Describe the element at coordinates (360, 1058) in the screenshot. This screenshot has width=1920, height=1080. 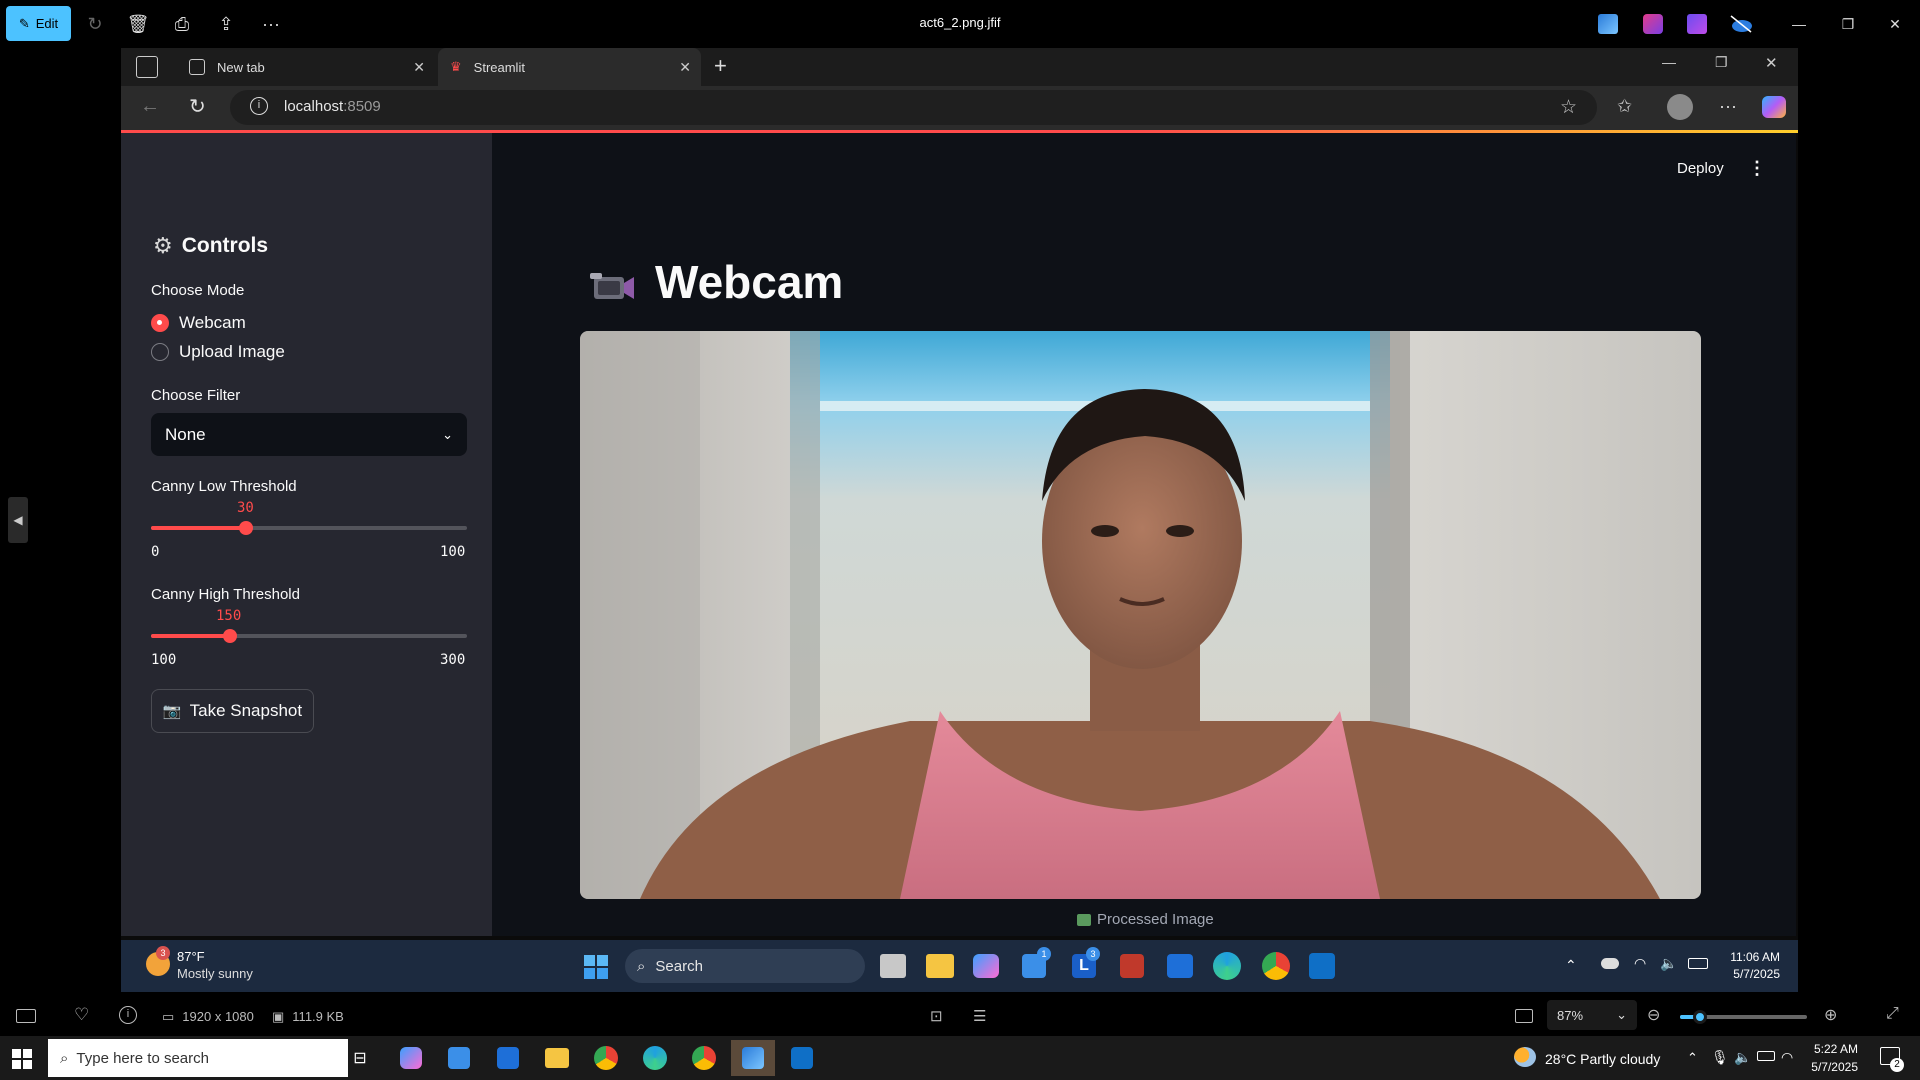
I see `task-view-icon: ⊟` at that location.